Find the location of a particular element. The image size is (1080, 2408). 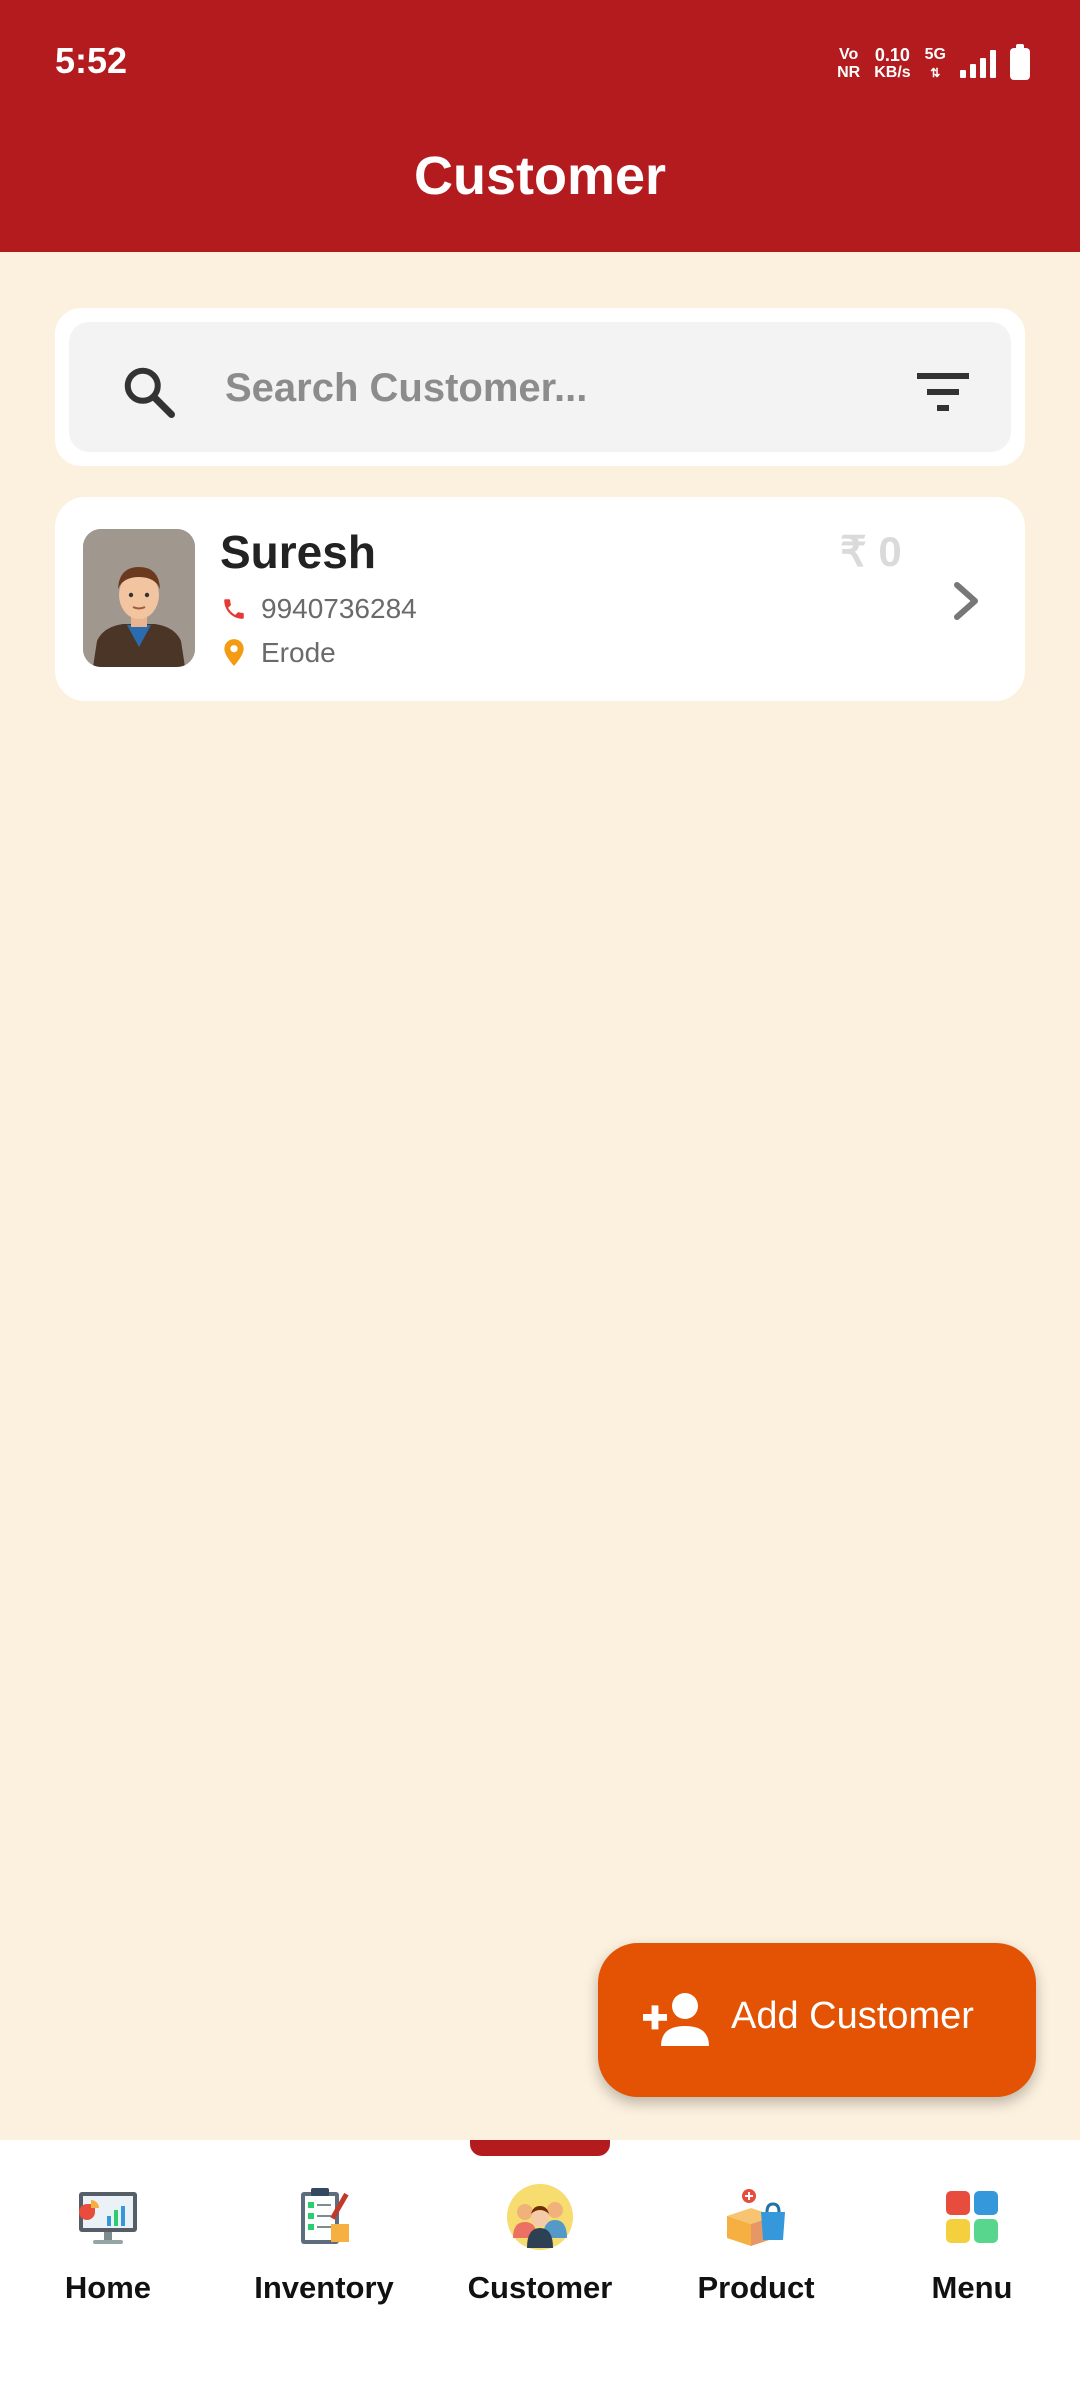

active-tab-indicator is located at coordinates (540, 2148).